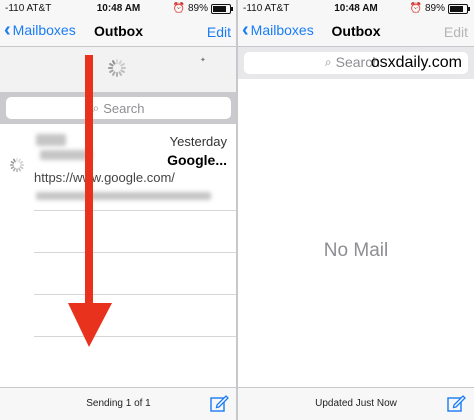  I want to click on pull-down-arrow-icon, so click(90, 201).